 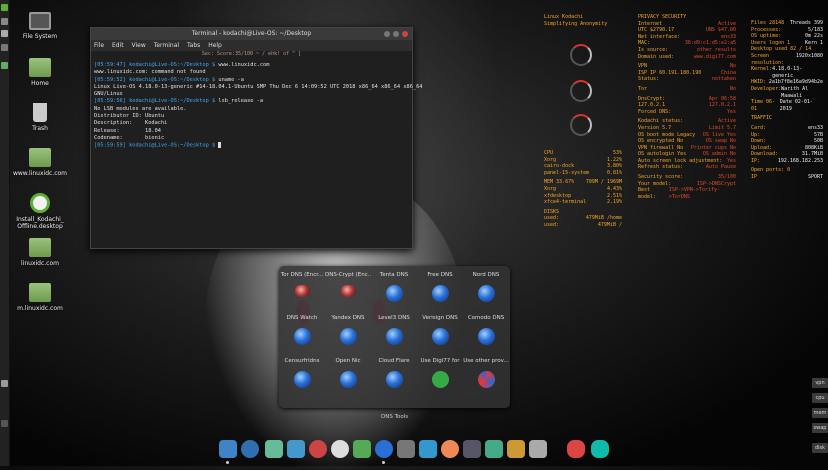 I want to click on tools-dock-icon, so click(x=406, y=449).